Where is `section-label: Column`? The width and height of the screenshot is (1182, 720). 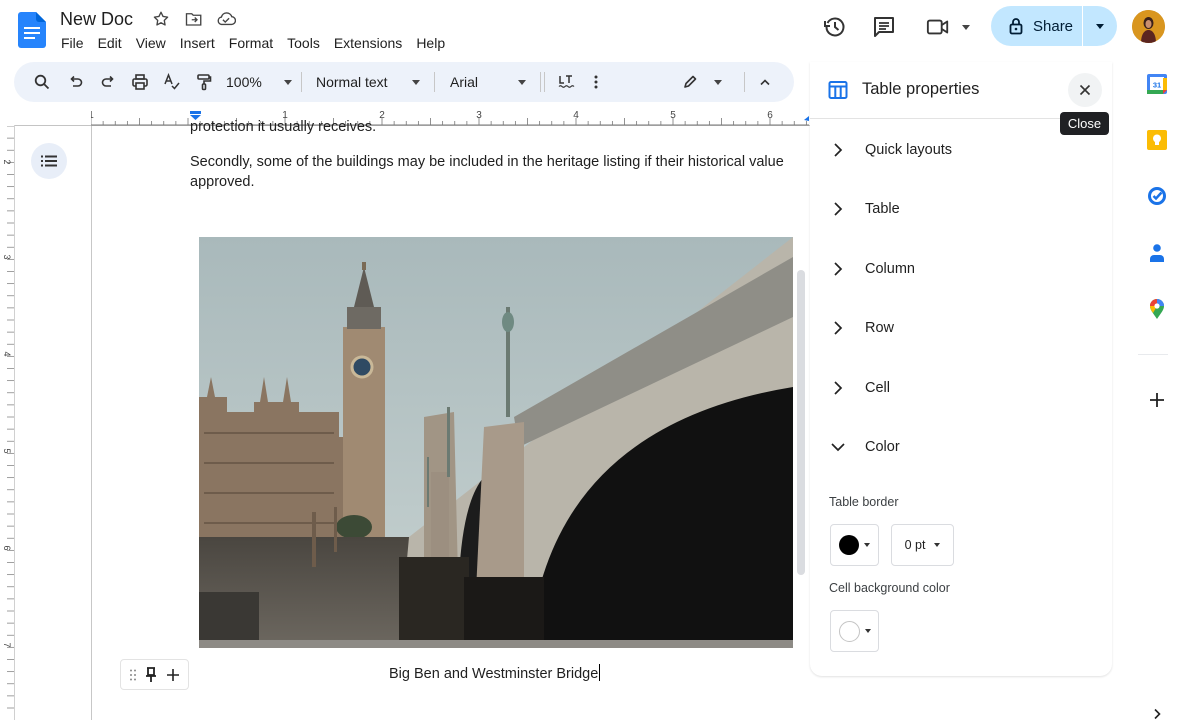 section-label: Column is located at coordinates (890, 269).